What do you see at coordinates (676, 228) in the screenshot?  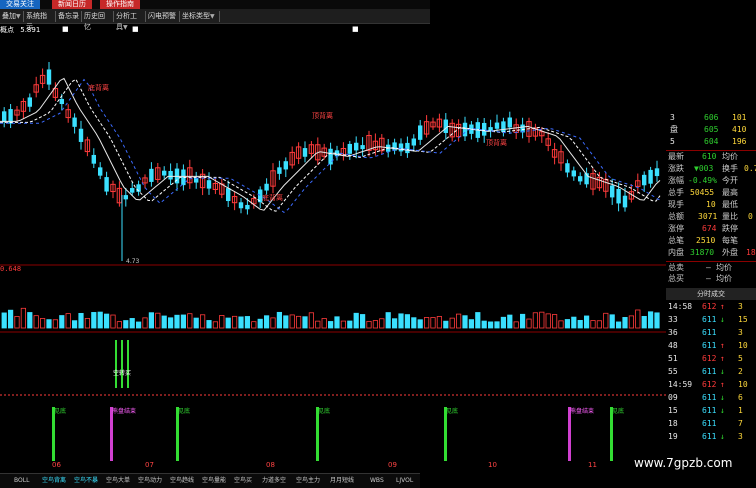 I see `quote-key: 涨停` at bounding box center [676, 228].